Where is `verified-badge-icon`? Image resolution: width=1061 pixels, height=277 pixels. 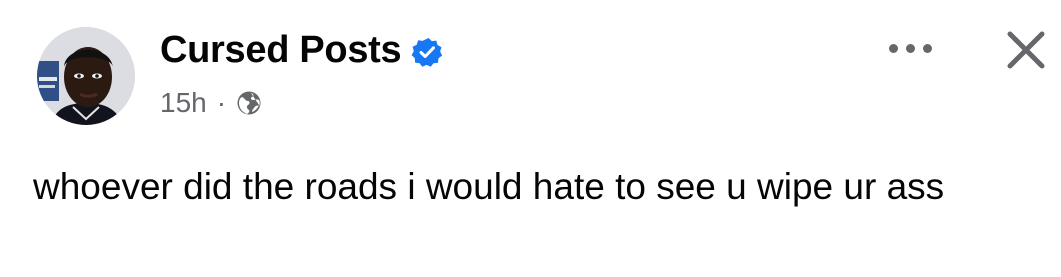
verified-badge-icon is located at coordinates (427, 50).